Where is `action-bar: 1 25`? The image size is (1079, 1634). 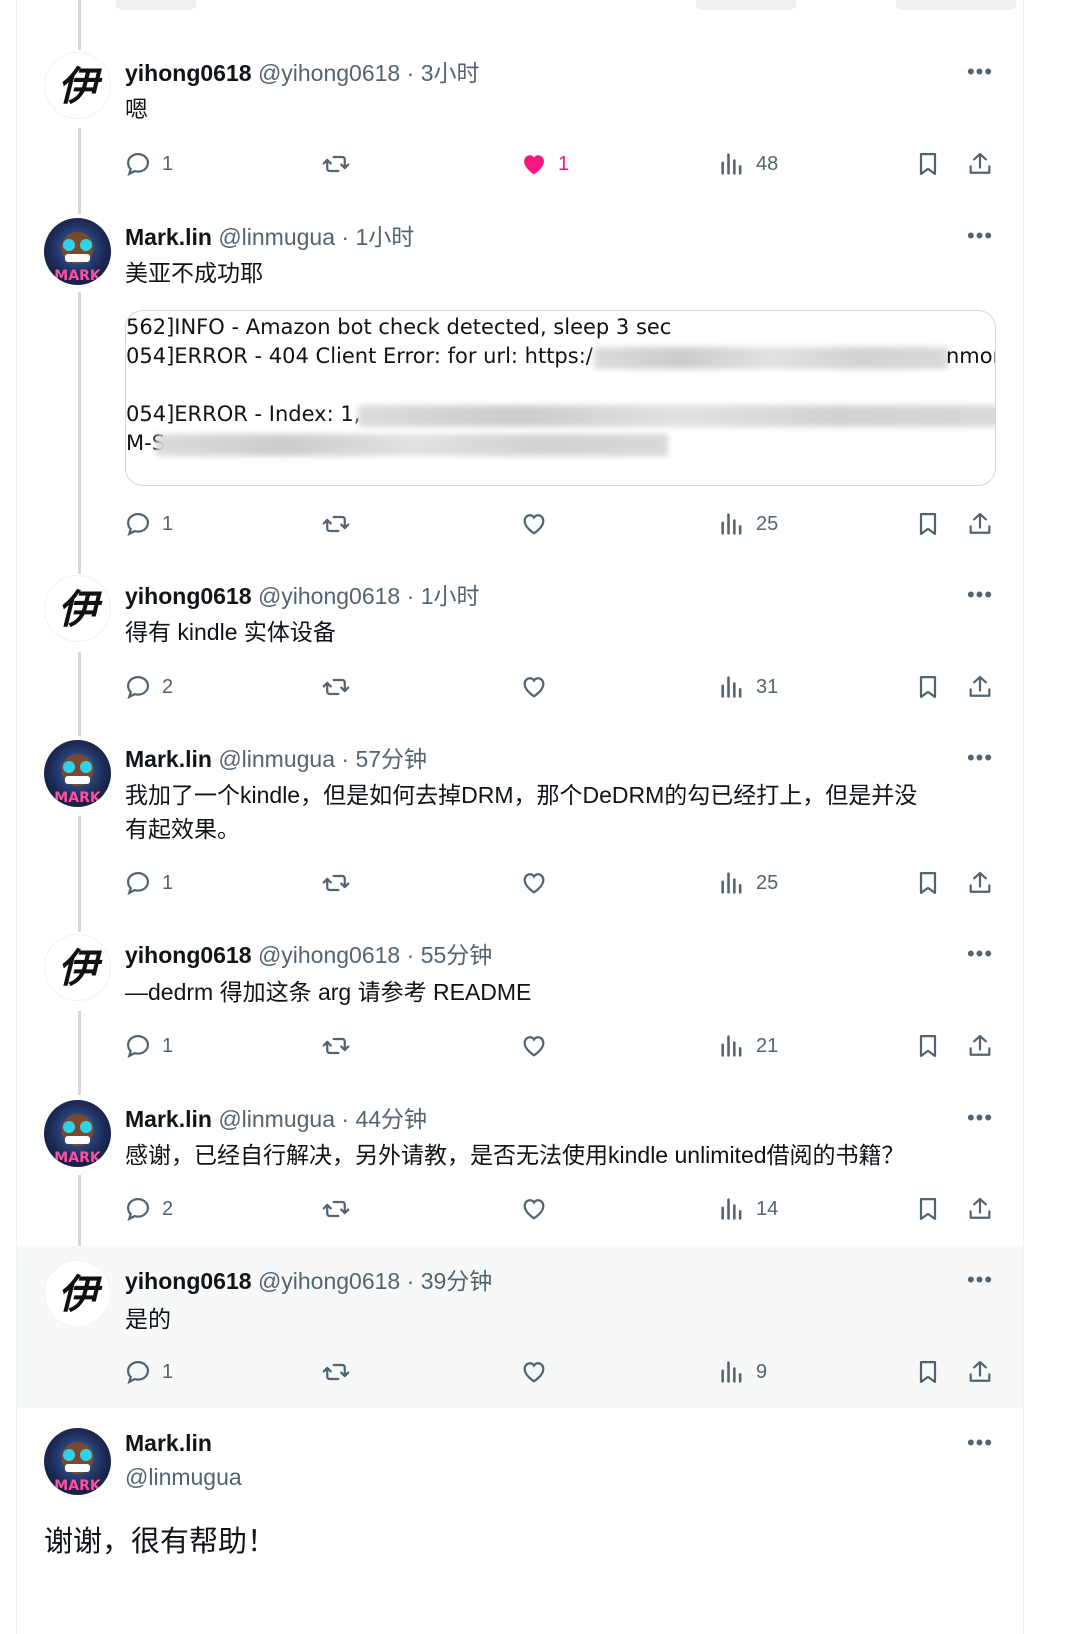
action-bar: 1 25 is located at coordinates (564, 524).